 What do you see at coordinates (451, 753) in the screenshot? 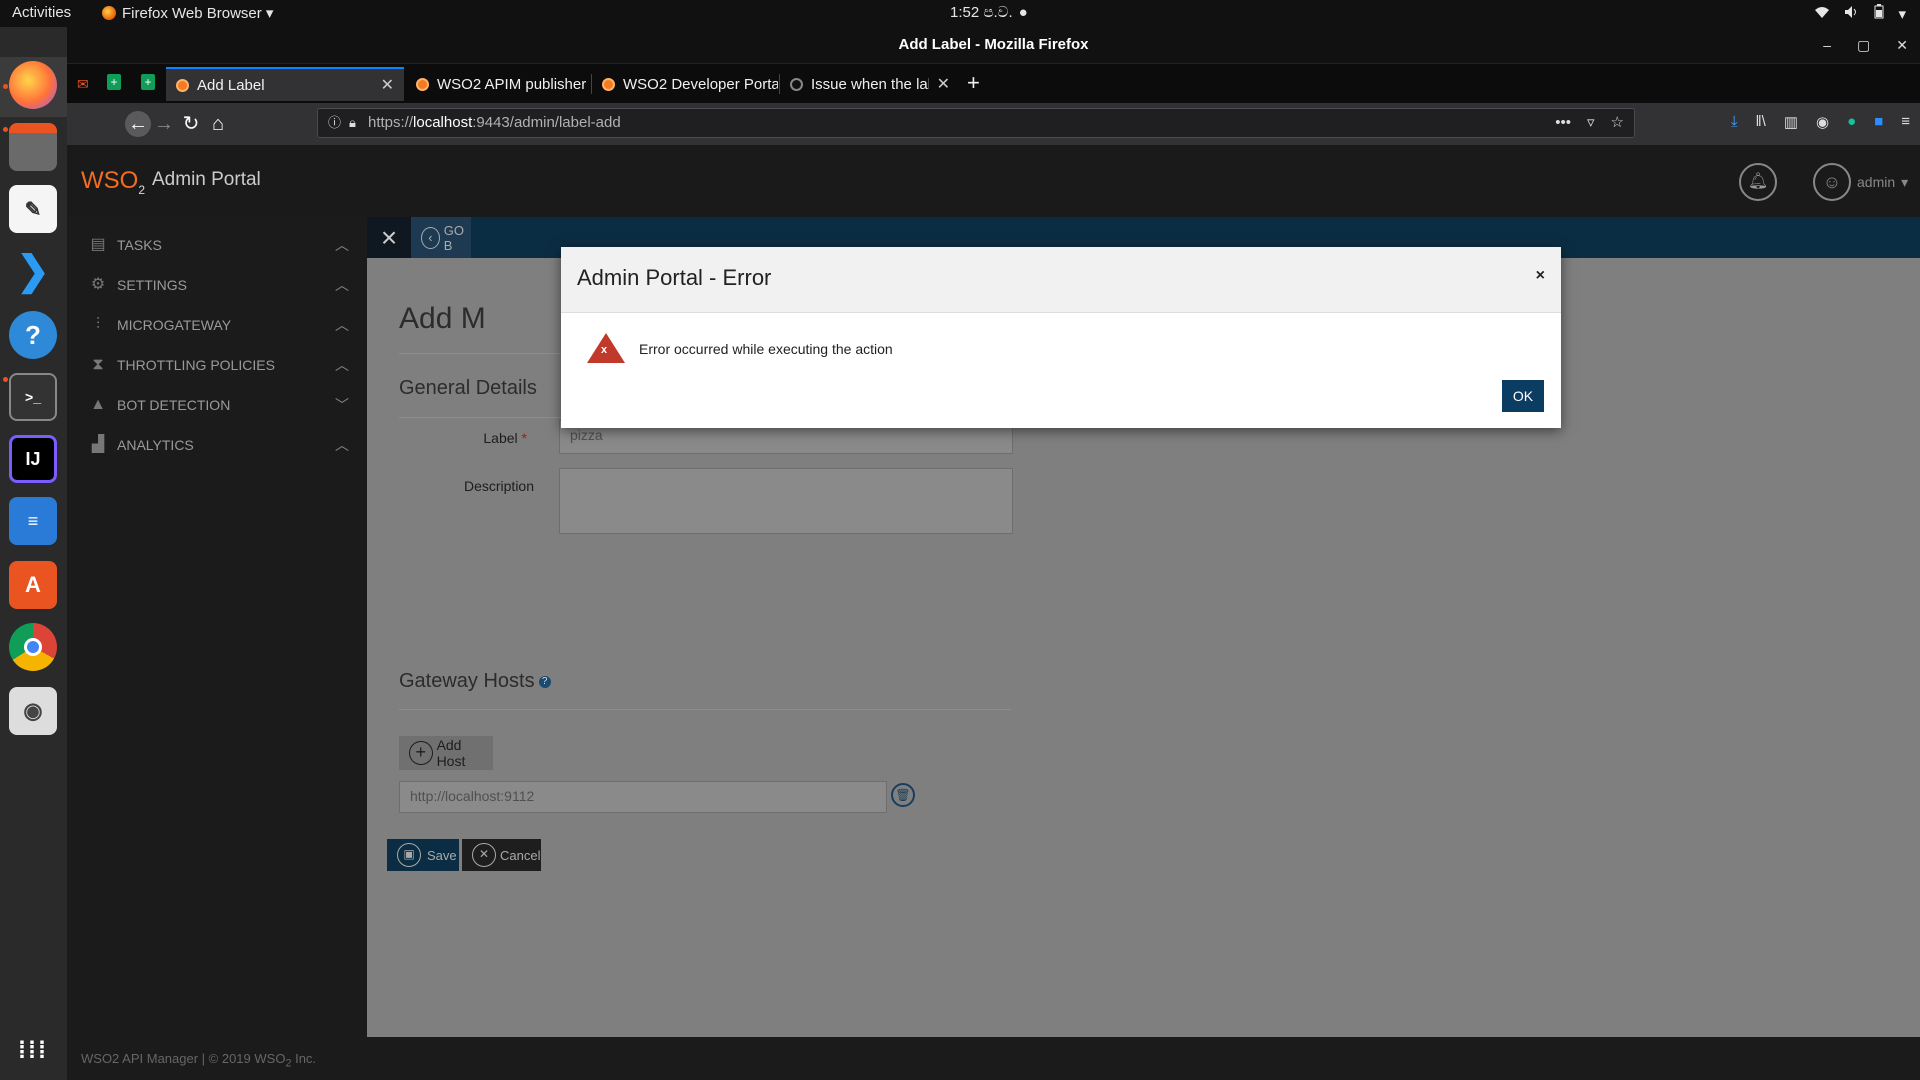
I see `add-host-label: Add Host` at bounding box center [451, 753].